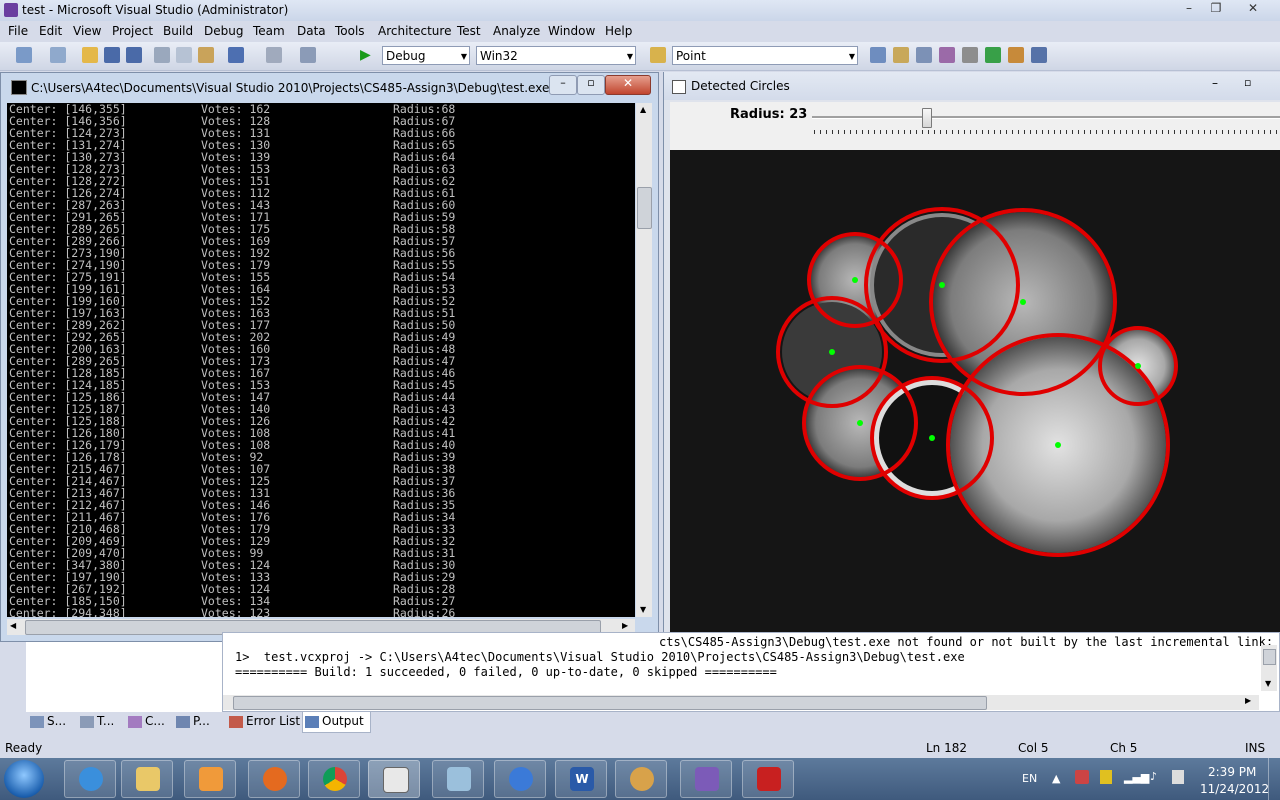 The width and height of the screenshot is (1280, 800). I want to click on status-line: Ln 182, so click(947, 748).